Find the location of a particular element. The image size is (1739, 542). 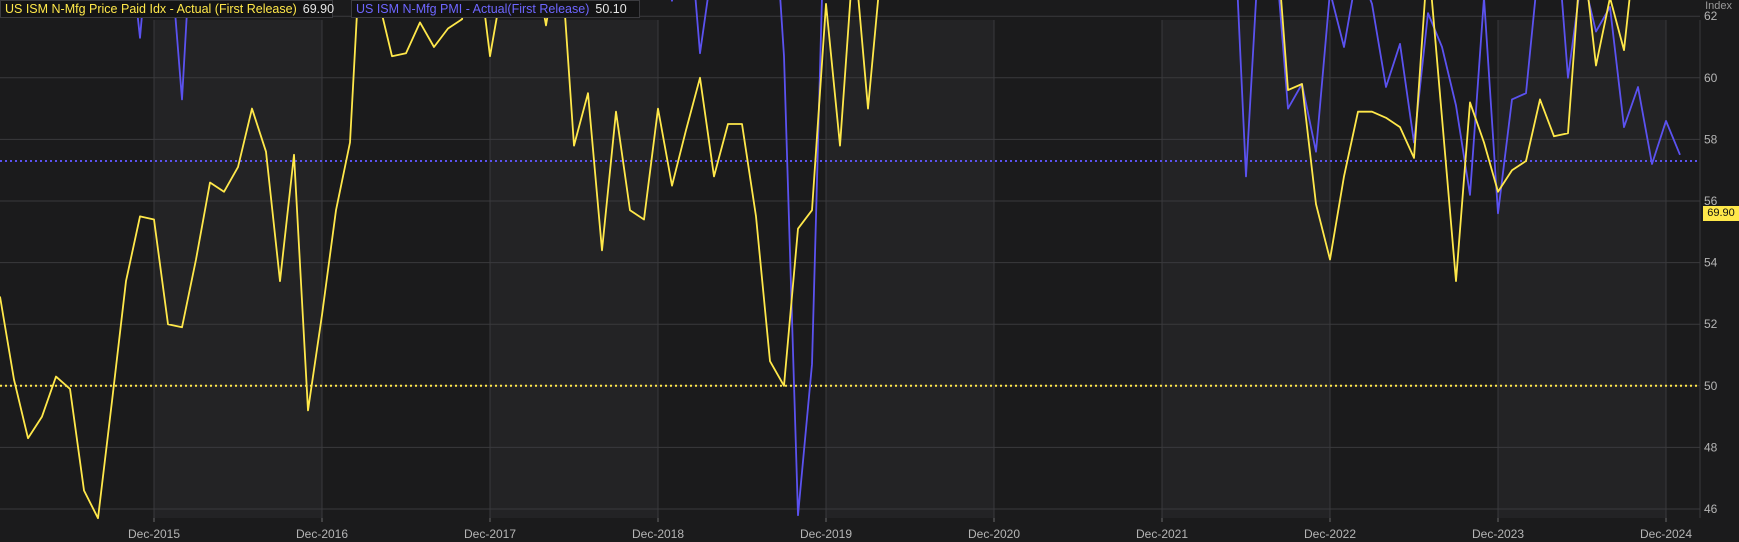

y-tick-label: 48 is located at coordinates (1711, 447).